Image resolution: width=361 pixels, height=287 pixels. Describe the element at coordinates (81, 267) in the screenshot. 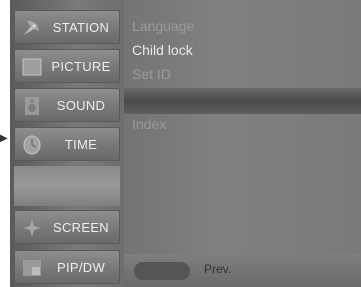

I see `menu-item-label: PIP/DW` at that location.